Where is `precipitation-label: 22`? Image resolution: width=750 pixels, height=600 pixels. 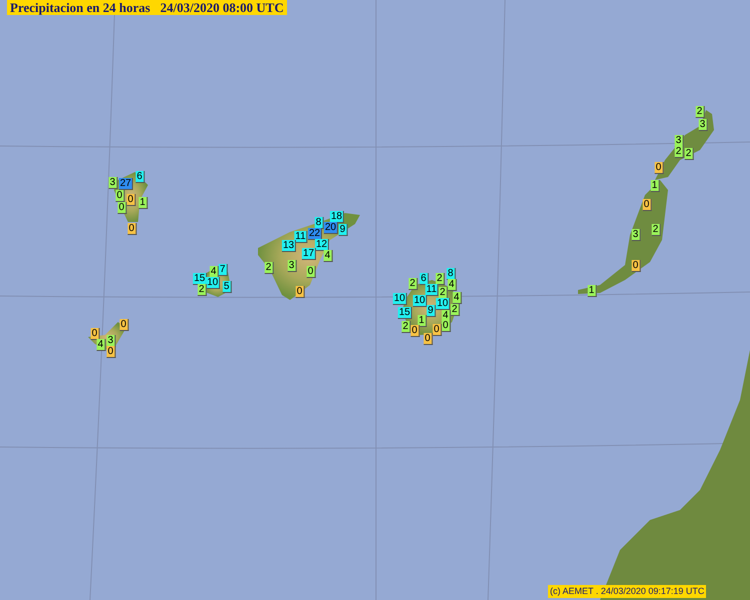 precipitation-label: 22 is located at coordinates (315, 234).